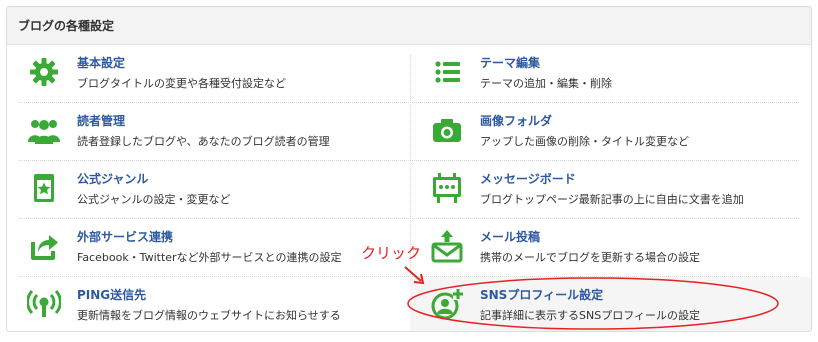 Image resolution: width=818 pixels, height=342 pixels. I want to click on message-board-icon, so click(447, 188).